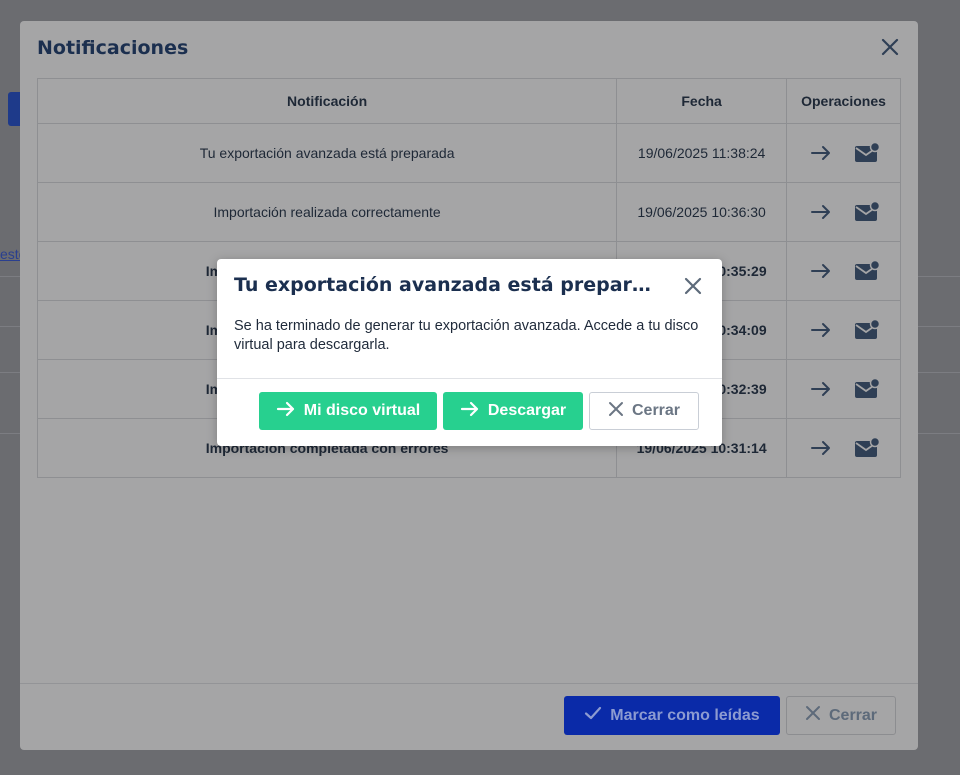 The image size is (960, 775). What do you see at coordinates (469, 378) in the screenshot?
I see `popup-divider` at bounding box center [469, 378].